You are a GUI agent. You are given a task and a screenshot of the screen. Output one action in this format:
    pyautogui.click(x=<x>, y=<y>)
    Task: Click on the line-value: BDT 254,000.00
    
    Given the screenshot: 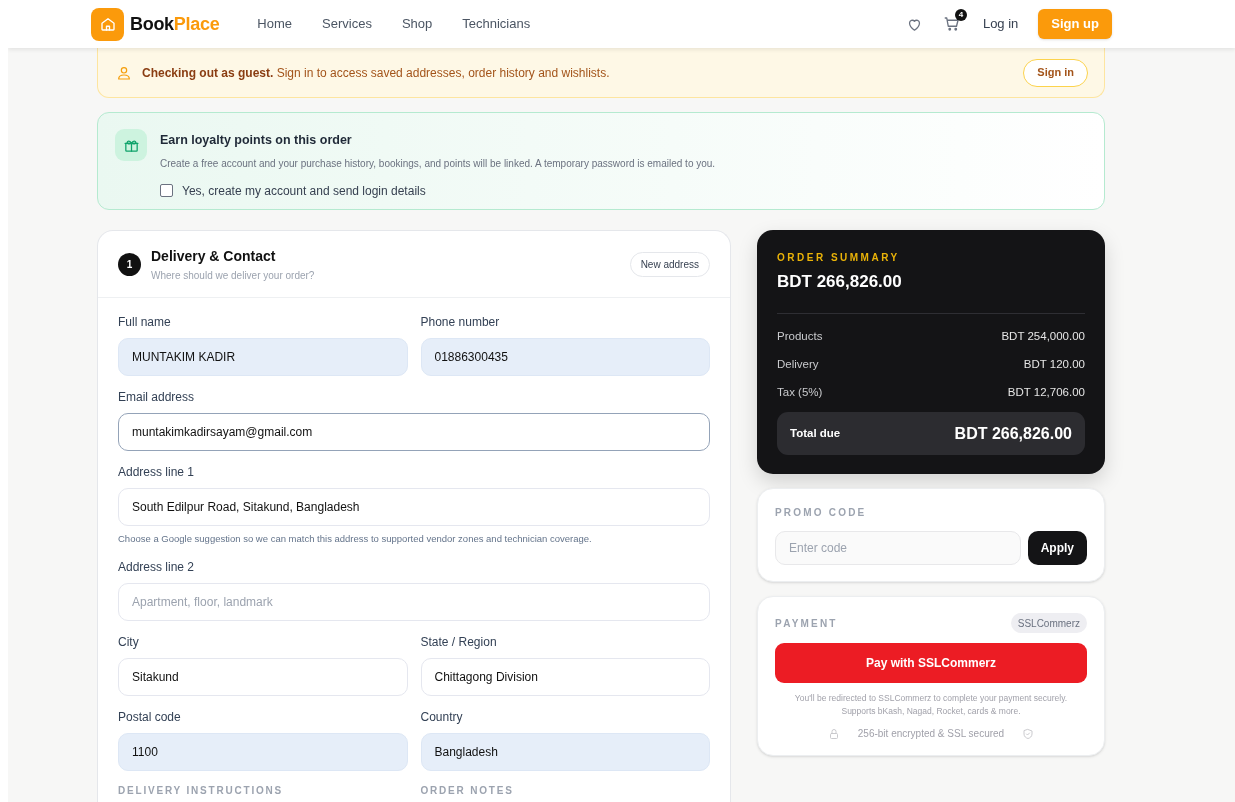 What is the action you would take?
    pyautogui.click(x=1043, y=336)
    